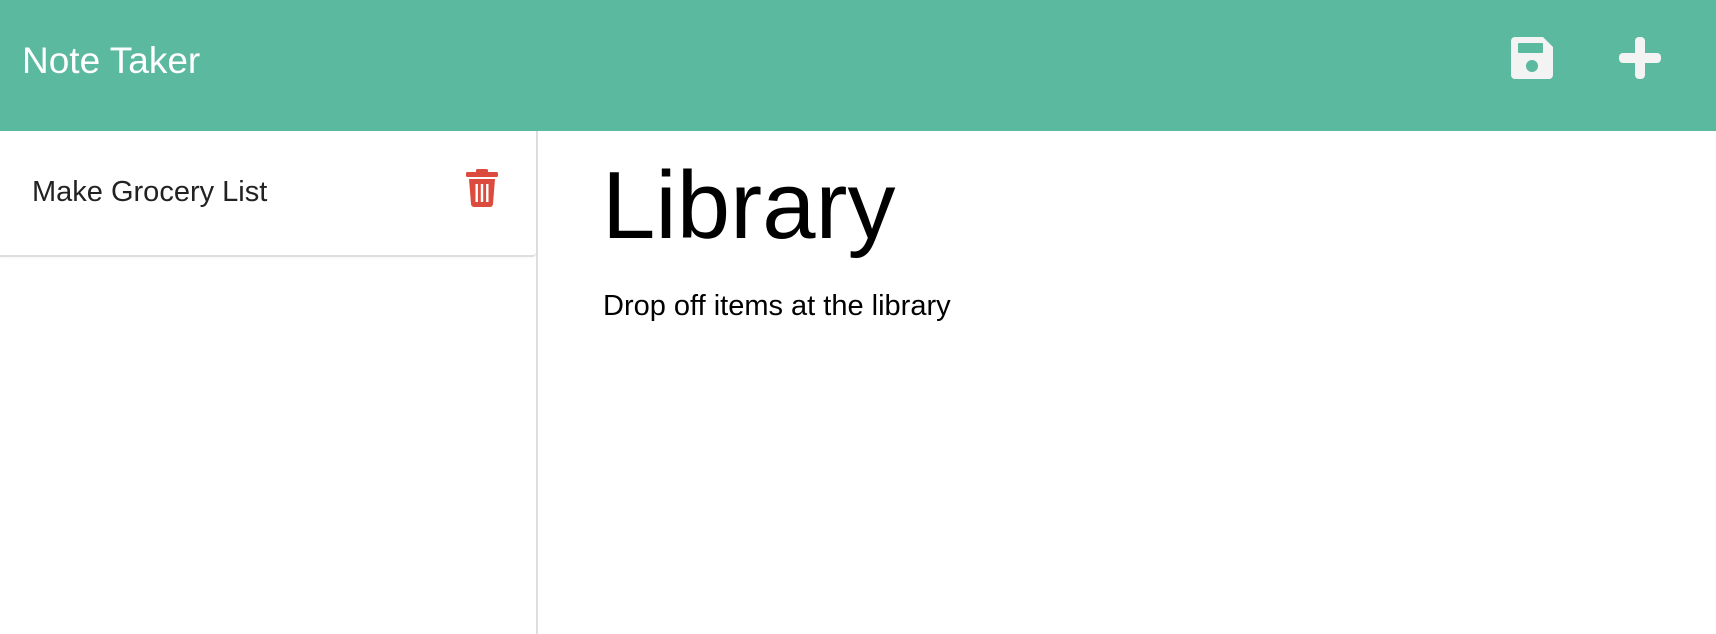  I want to click on plus-icon, so click(1640, 60).